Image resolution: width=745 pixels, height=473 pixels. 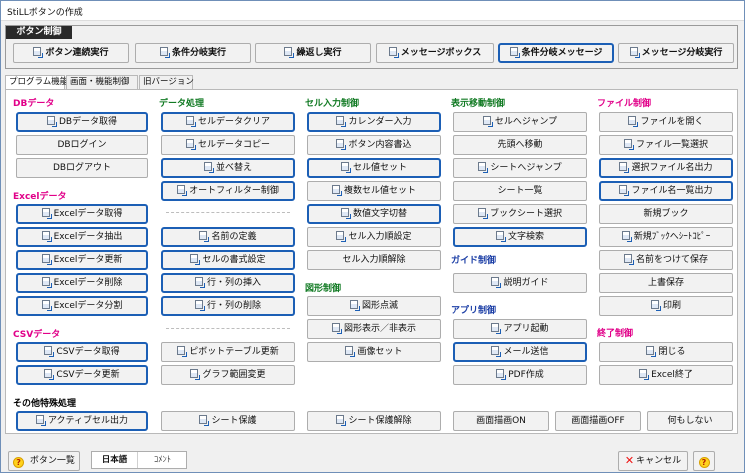 What do you see at coordinates (374, 168) in the screenshot?
I see `cell-value-set-button: セル値セット` at bounding box center [374, 168].